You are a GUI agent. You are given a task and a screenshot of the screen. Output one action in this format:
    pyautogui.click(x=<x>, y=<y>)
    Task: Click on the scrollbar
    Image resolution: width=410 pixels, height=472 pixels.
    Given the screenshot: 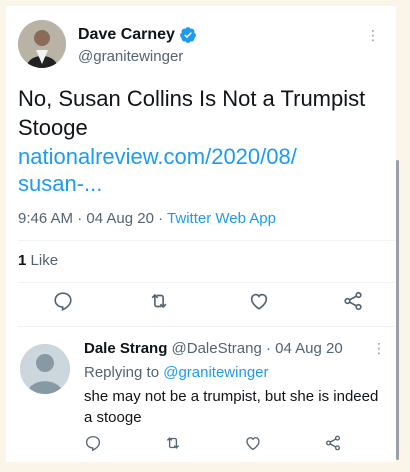 What is the action you would take?
    pyautogui.click(x=397, y=310)
    